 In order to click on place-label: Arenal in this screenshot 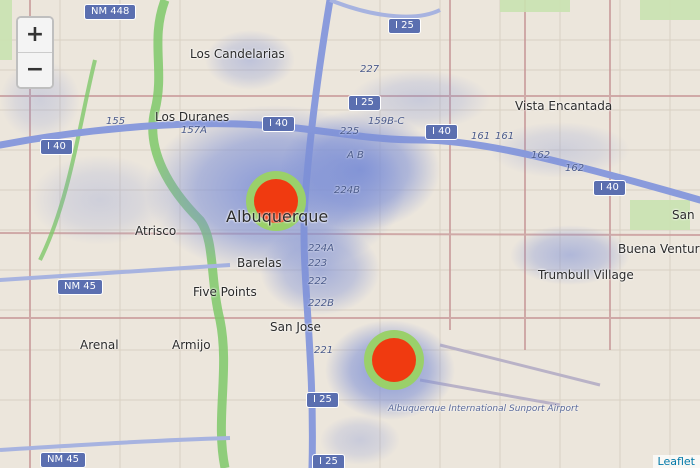, I will do `click(99, 345)`.